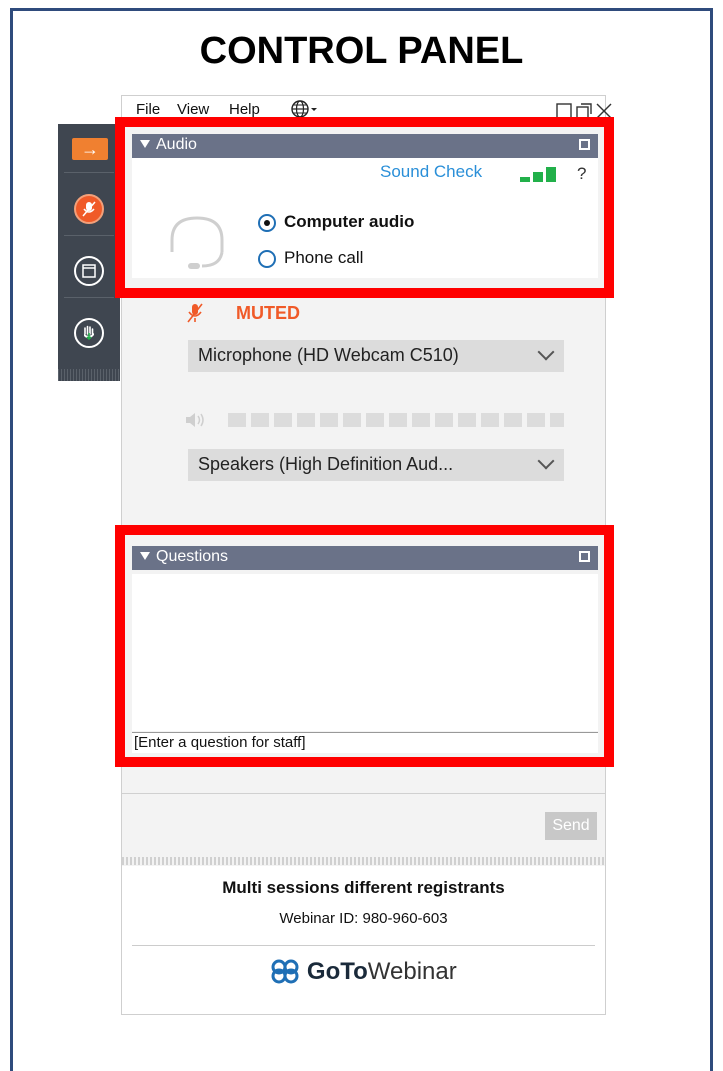 The height and width of the screenshot is (1071, 723). I want to click on collapse-panel-button: →, so click(90, 149).